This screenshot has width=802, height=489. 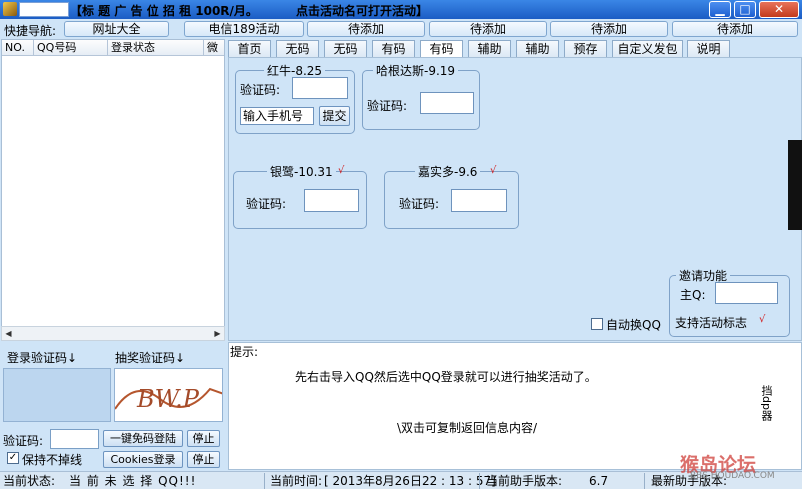 What do you see at coordinates (345, 48) in the screenshot?
I see `tab-nocode-2: 无码` at bounding box center [345, 48].